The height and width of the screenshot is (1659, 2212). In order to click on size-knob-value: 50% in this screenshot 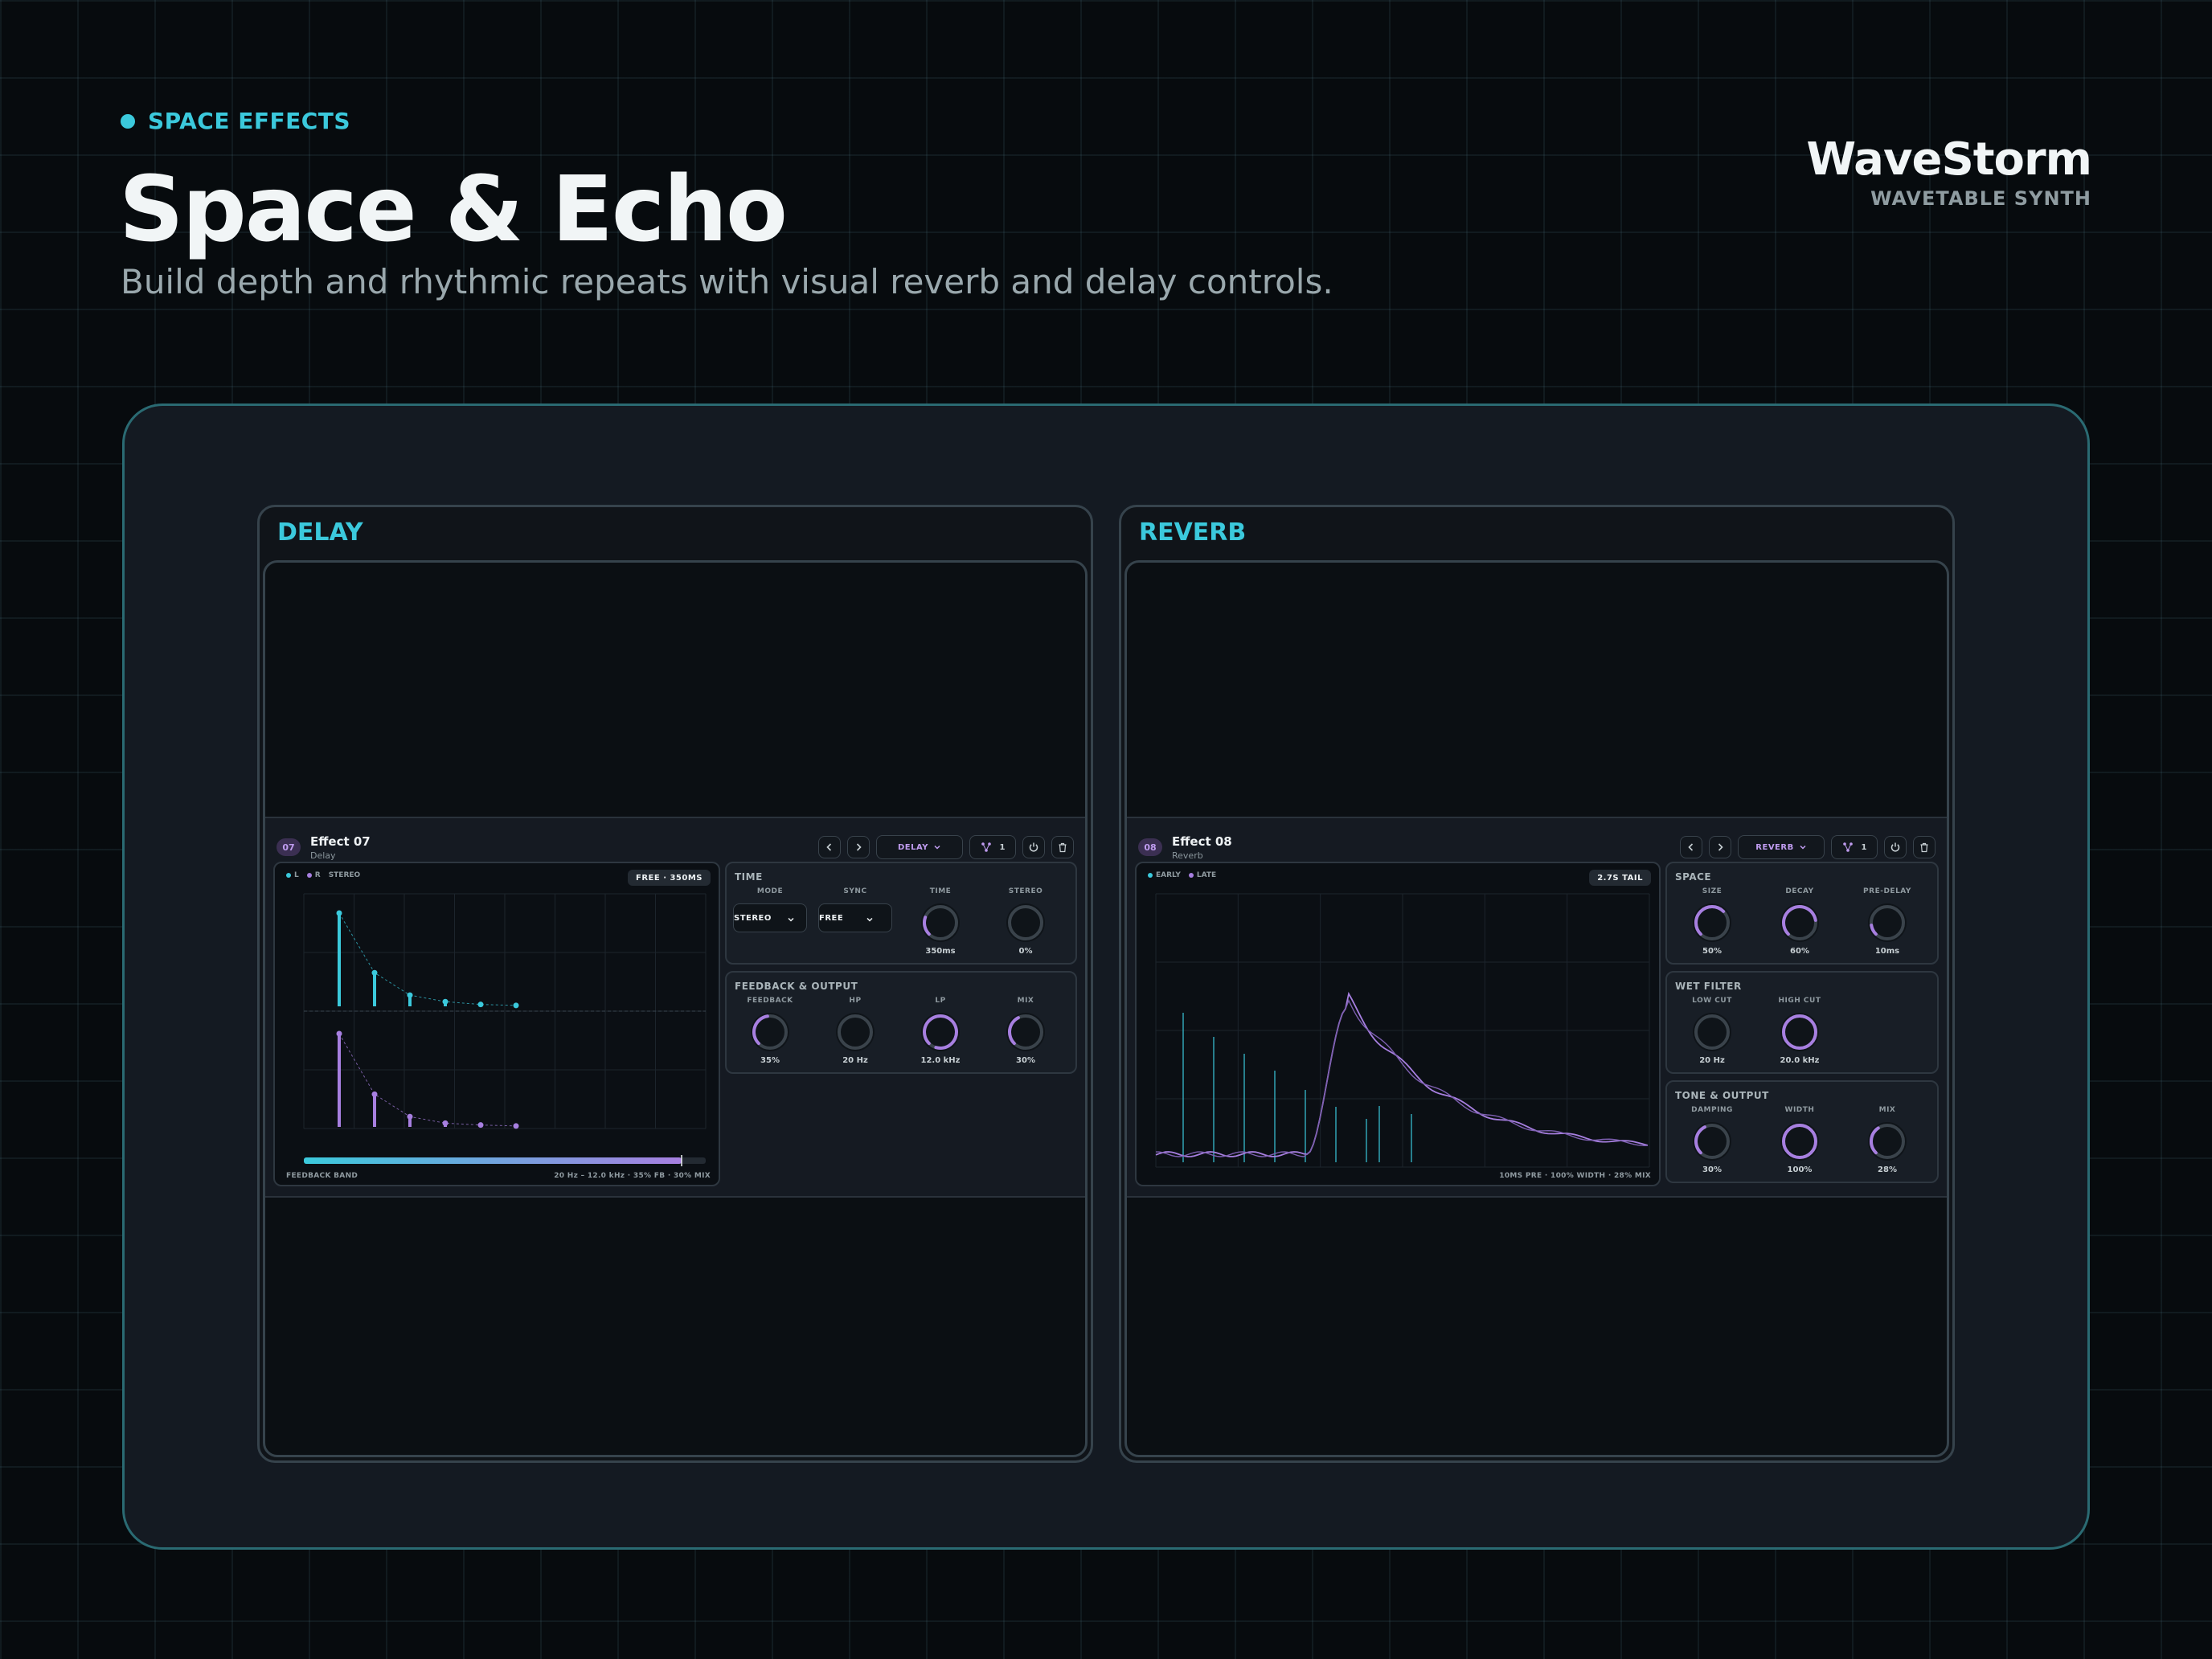, I will do `click(1712, 951)`.